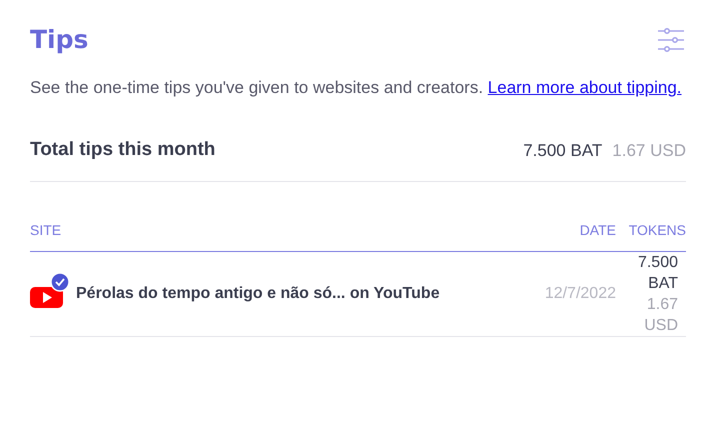 This screenshot has width=716, height=426. Describe the element at coordinates (59, 40) in the screenshot. I see `page-title: Tips` at that location.